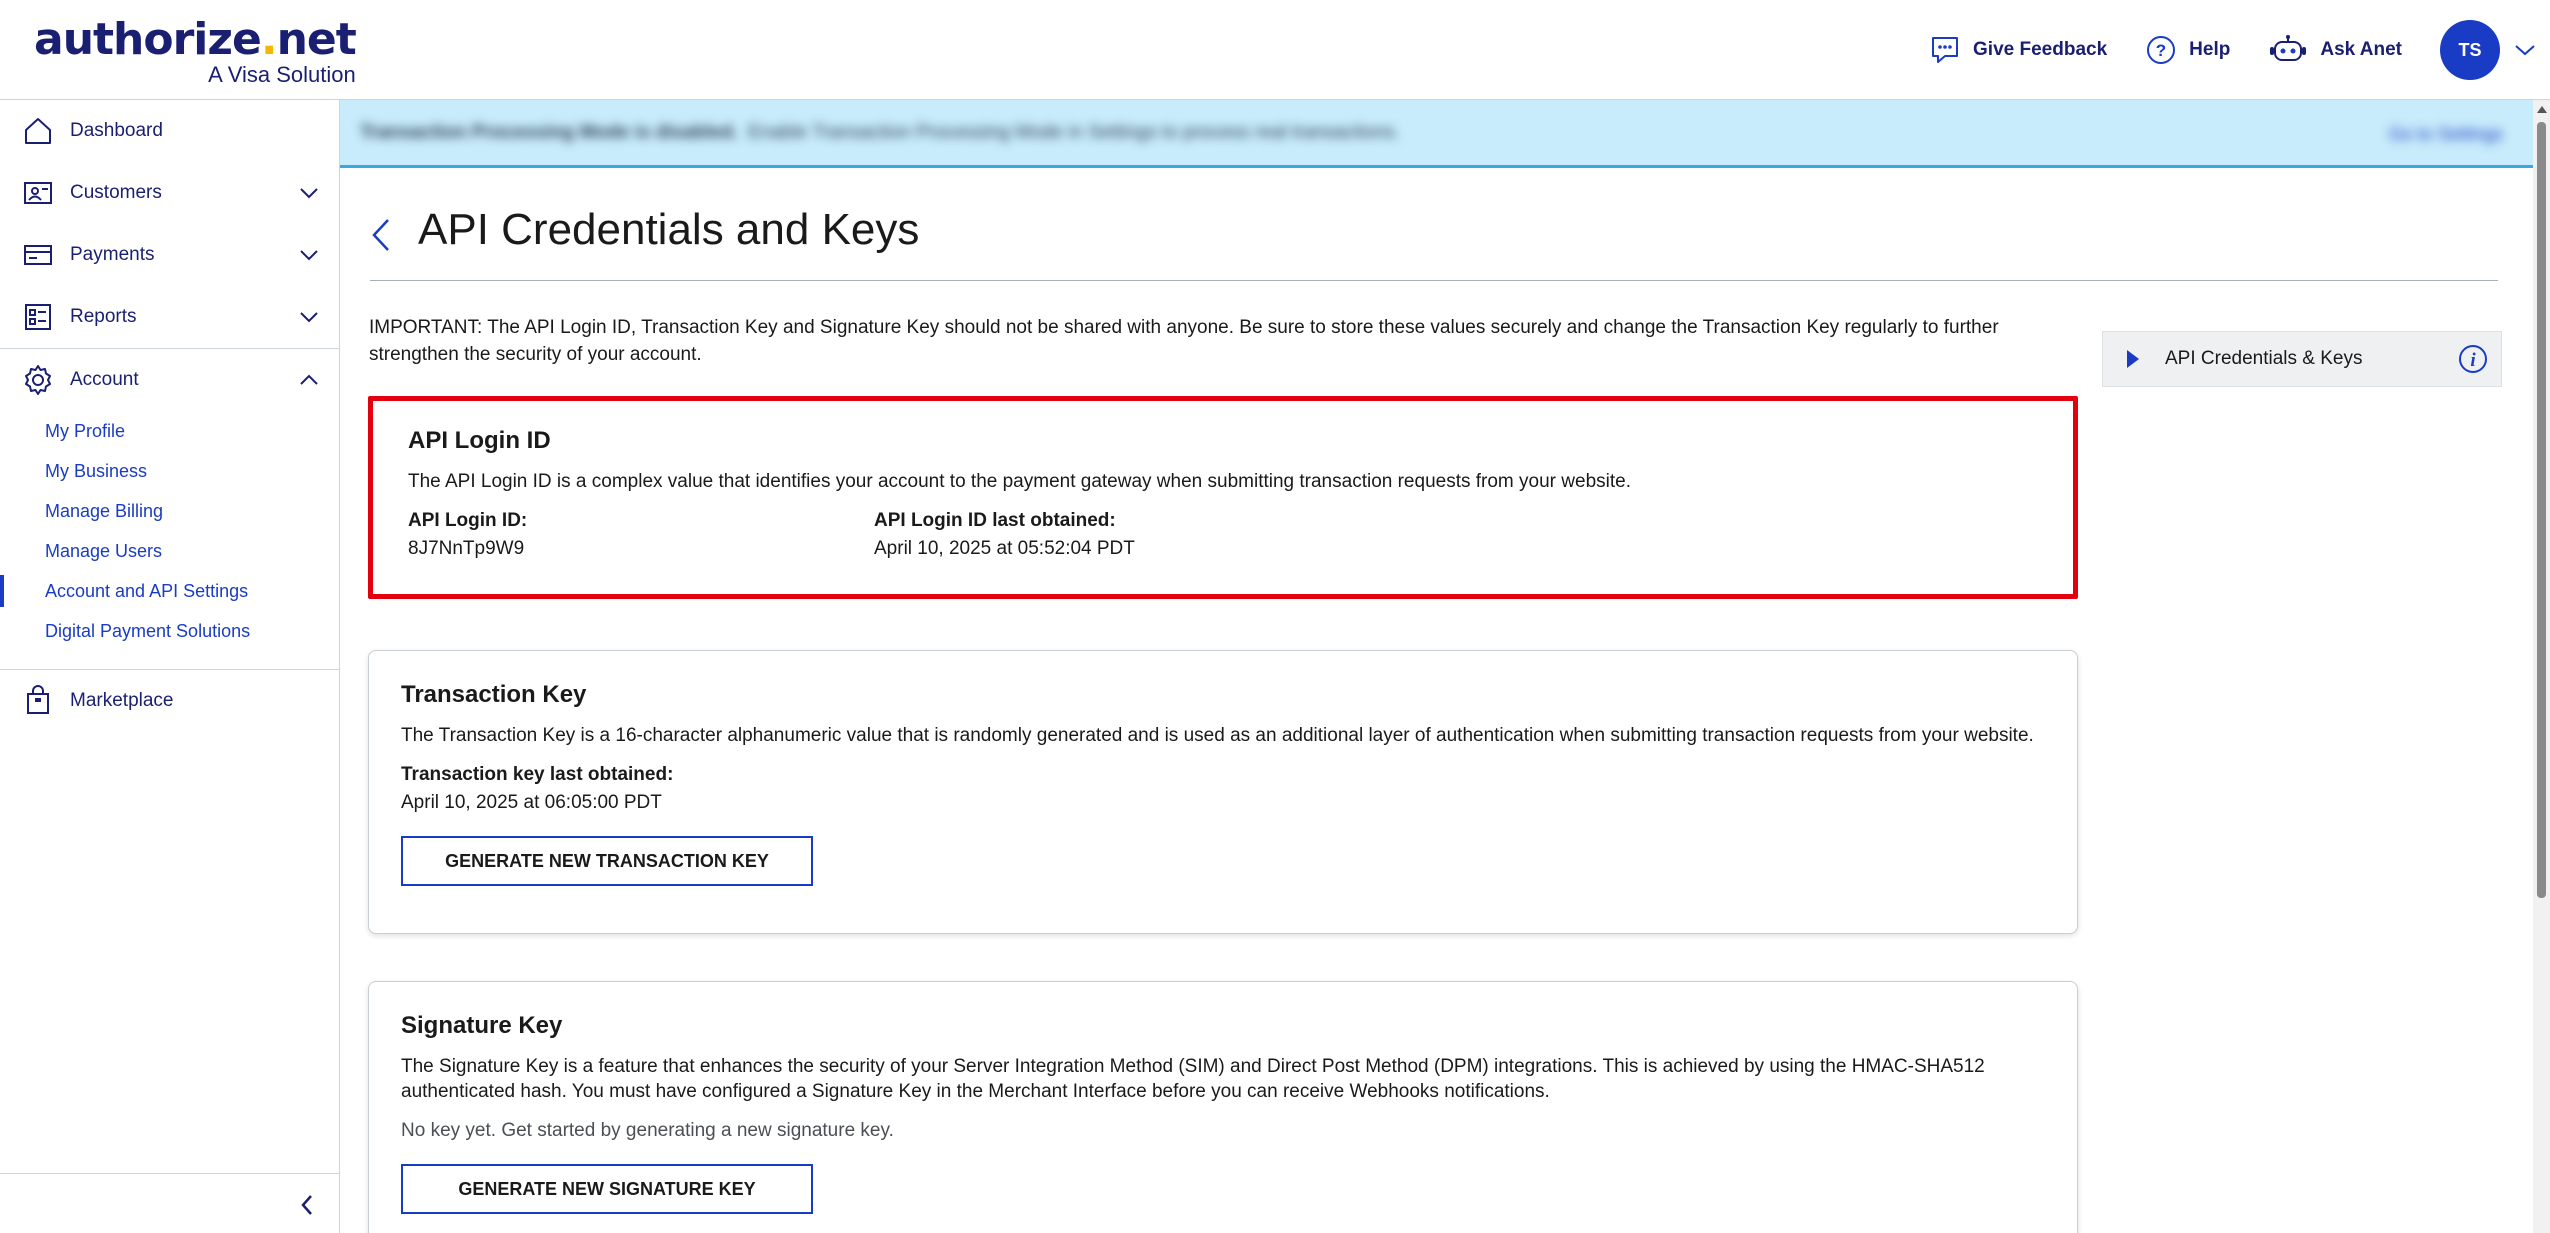 This screenshot has width=2550, height=1233. I want to click on authorize-net-logo: authorize.net A Visa Solution, so click(195, 51).